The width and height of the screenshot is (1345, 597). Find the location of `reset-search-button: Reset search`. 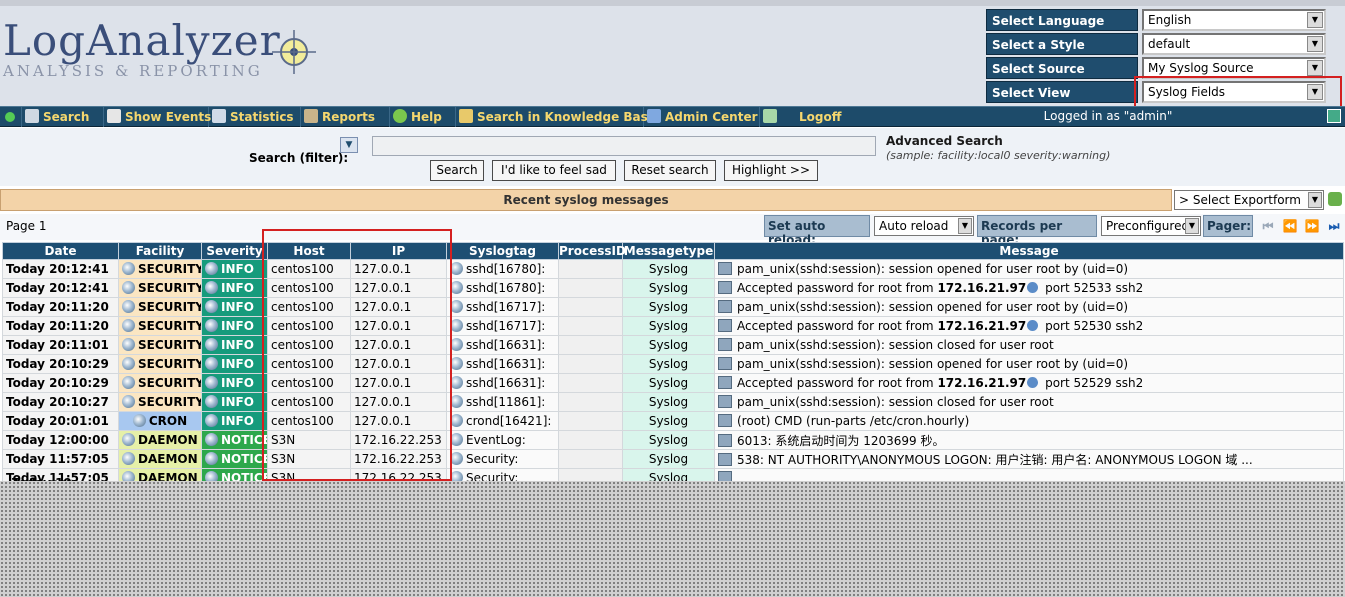

reset-search-button: Reset search is located at coordinates (670, 170).